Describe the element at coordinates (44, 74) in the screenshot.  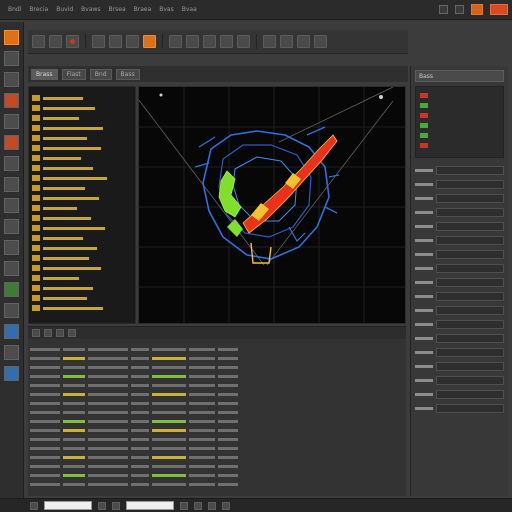
I see `tab-1: Brass` at that location.